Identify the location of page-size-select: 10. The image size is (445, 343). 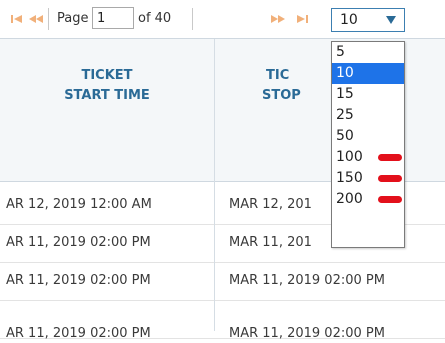
(368, 20).